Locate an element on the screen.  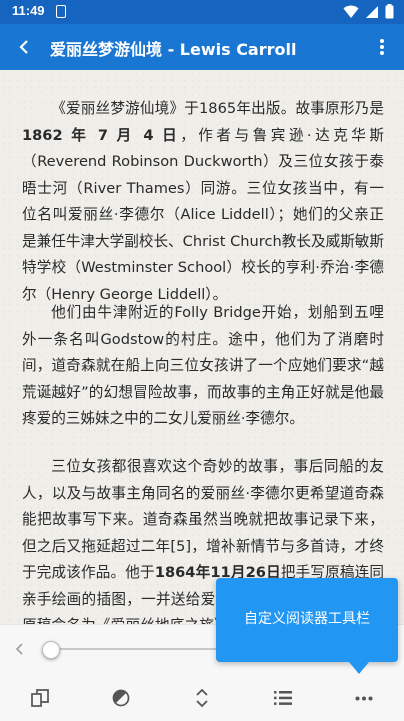
list-icon is located at coordinates (282, 698).